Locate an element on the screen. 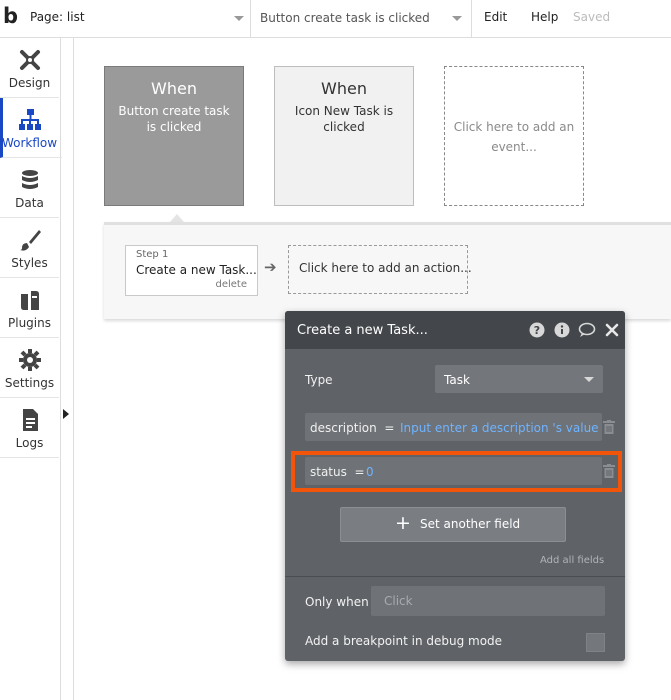 The width and height of the screenshot is (671, 700). menu-edit: Edit is located at coordinates (495, 17).